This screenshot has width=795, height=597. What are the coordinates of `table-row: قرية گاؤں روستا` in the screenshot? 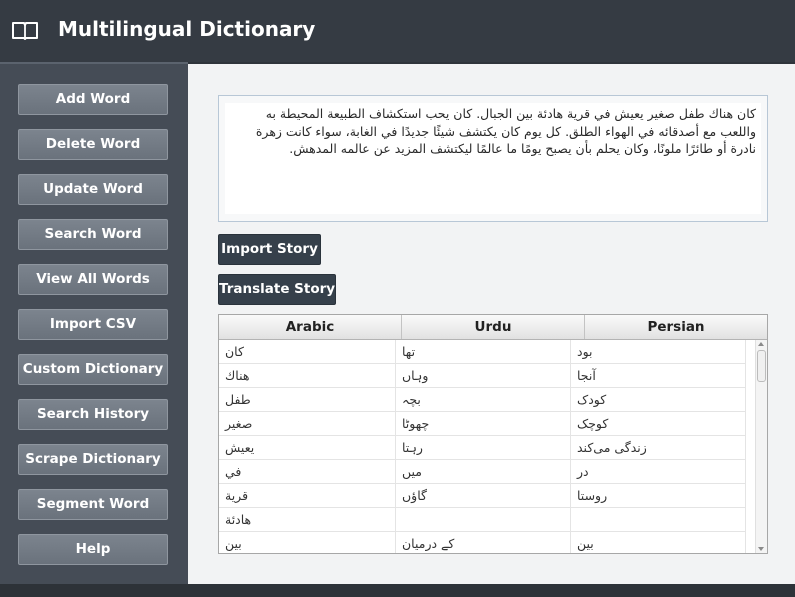 It's located at (482, 496).